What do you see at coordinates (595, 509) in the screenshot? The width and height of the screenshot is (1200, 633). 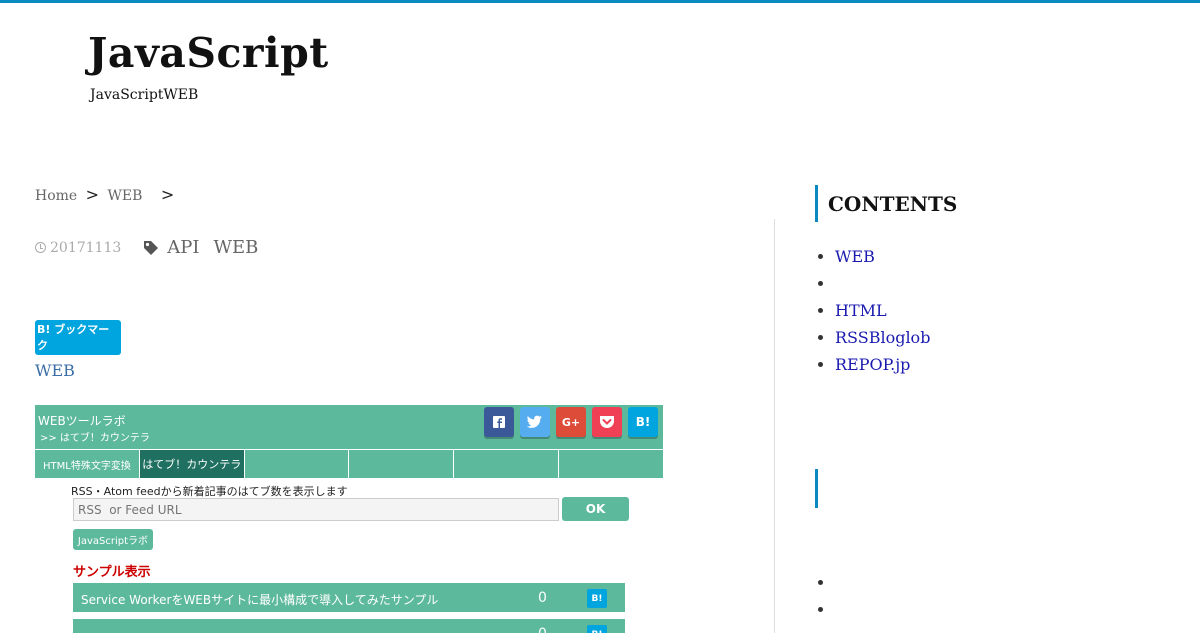 I see `ok-button: OK` at bounding box center [595, 509].